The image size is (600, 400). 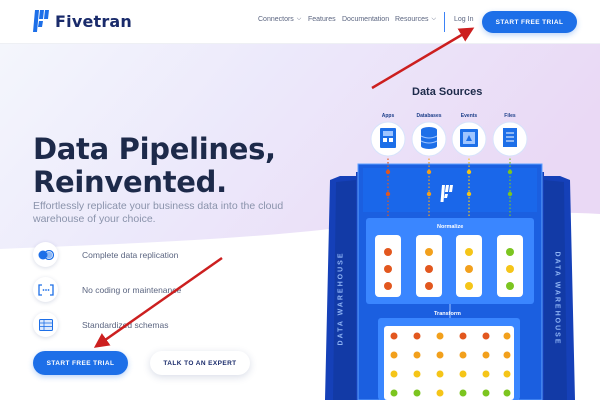 I want to click on fivetran-logo: Fivetran, so click(x=82, y=21).